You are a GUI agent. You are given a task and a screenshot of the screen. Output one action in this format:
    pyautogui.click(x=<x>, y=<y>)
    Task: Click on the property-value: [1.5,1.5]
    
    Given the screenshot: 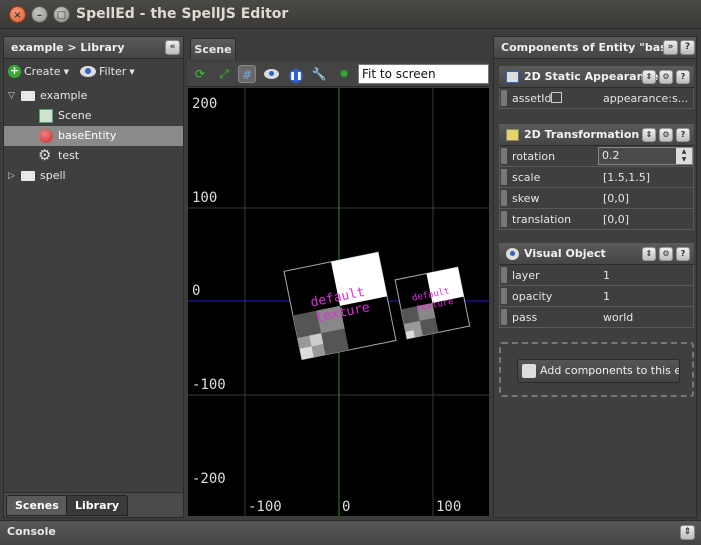 What is the action you would take?
    pyautogui.click(x=647, y=177)
    